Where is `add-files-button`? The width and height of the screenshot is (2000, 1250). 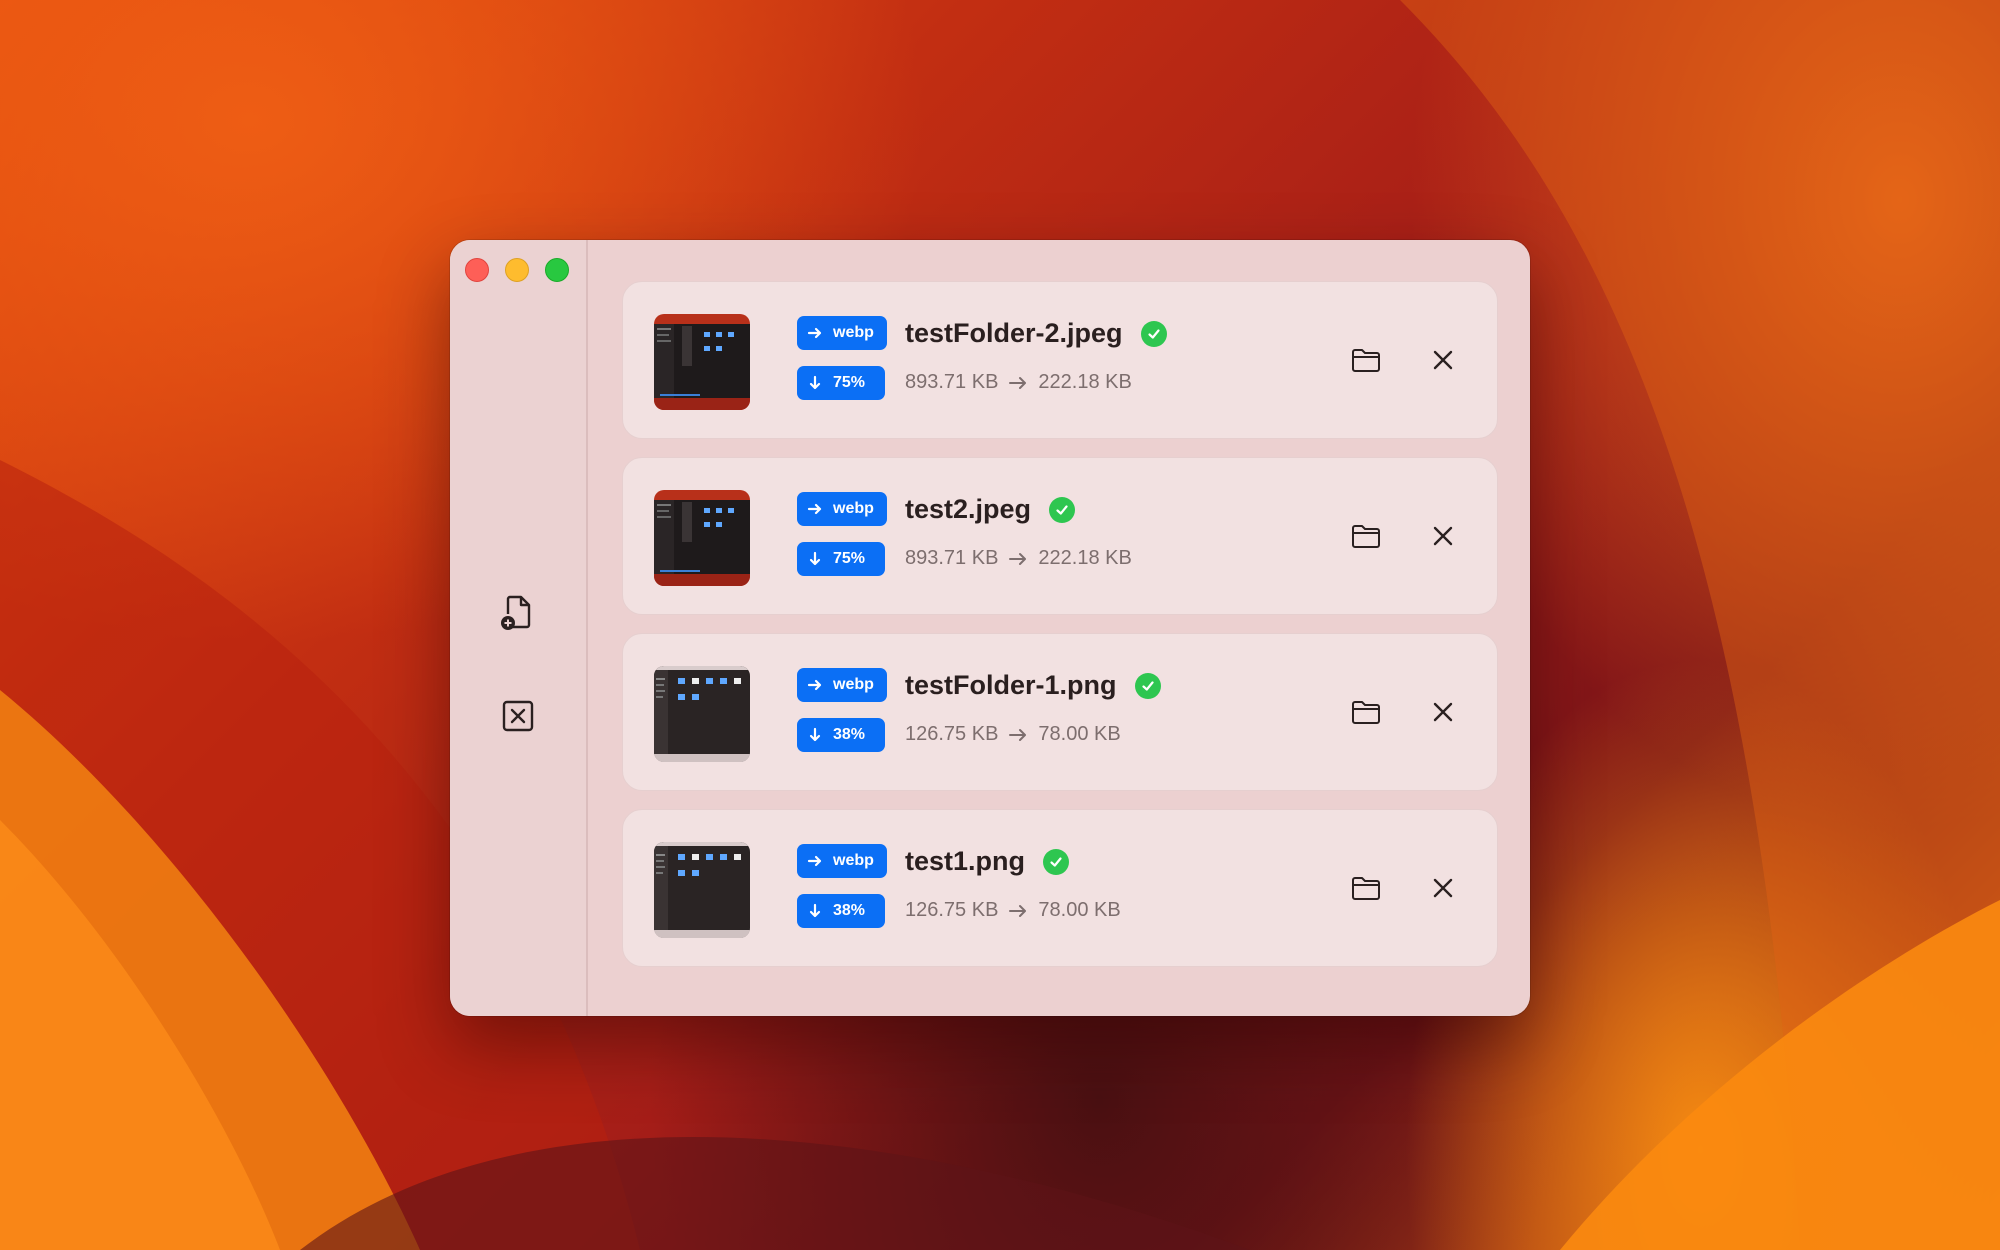 add-files-button is located at coordinates (518, 612).